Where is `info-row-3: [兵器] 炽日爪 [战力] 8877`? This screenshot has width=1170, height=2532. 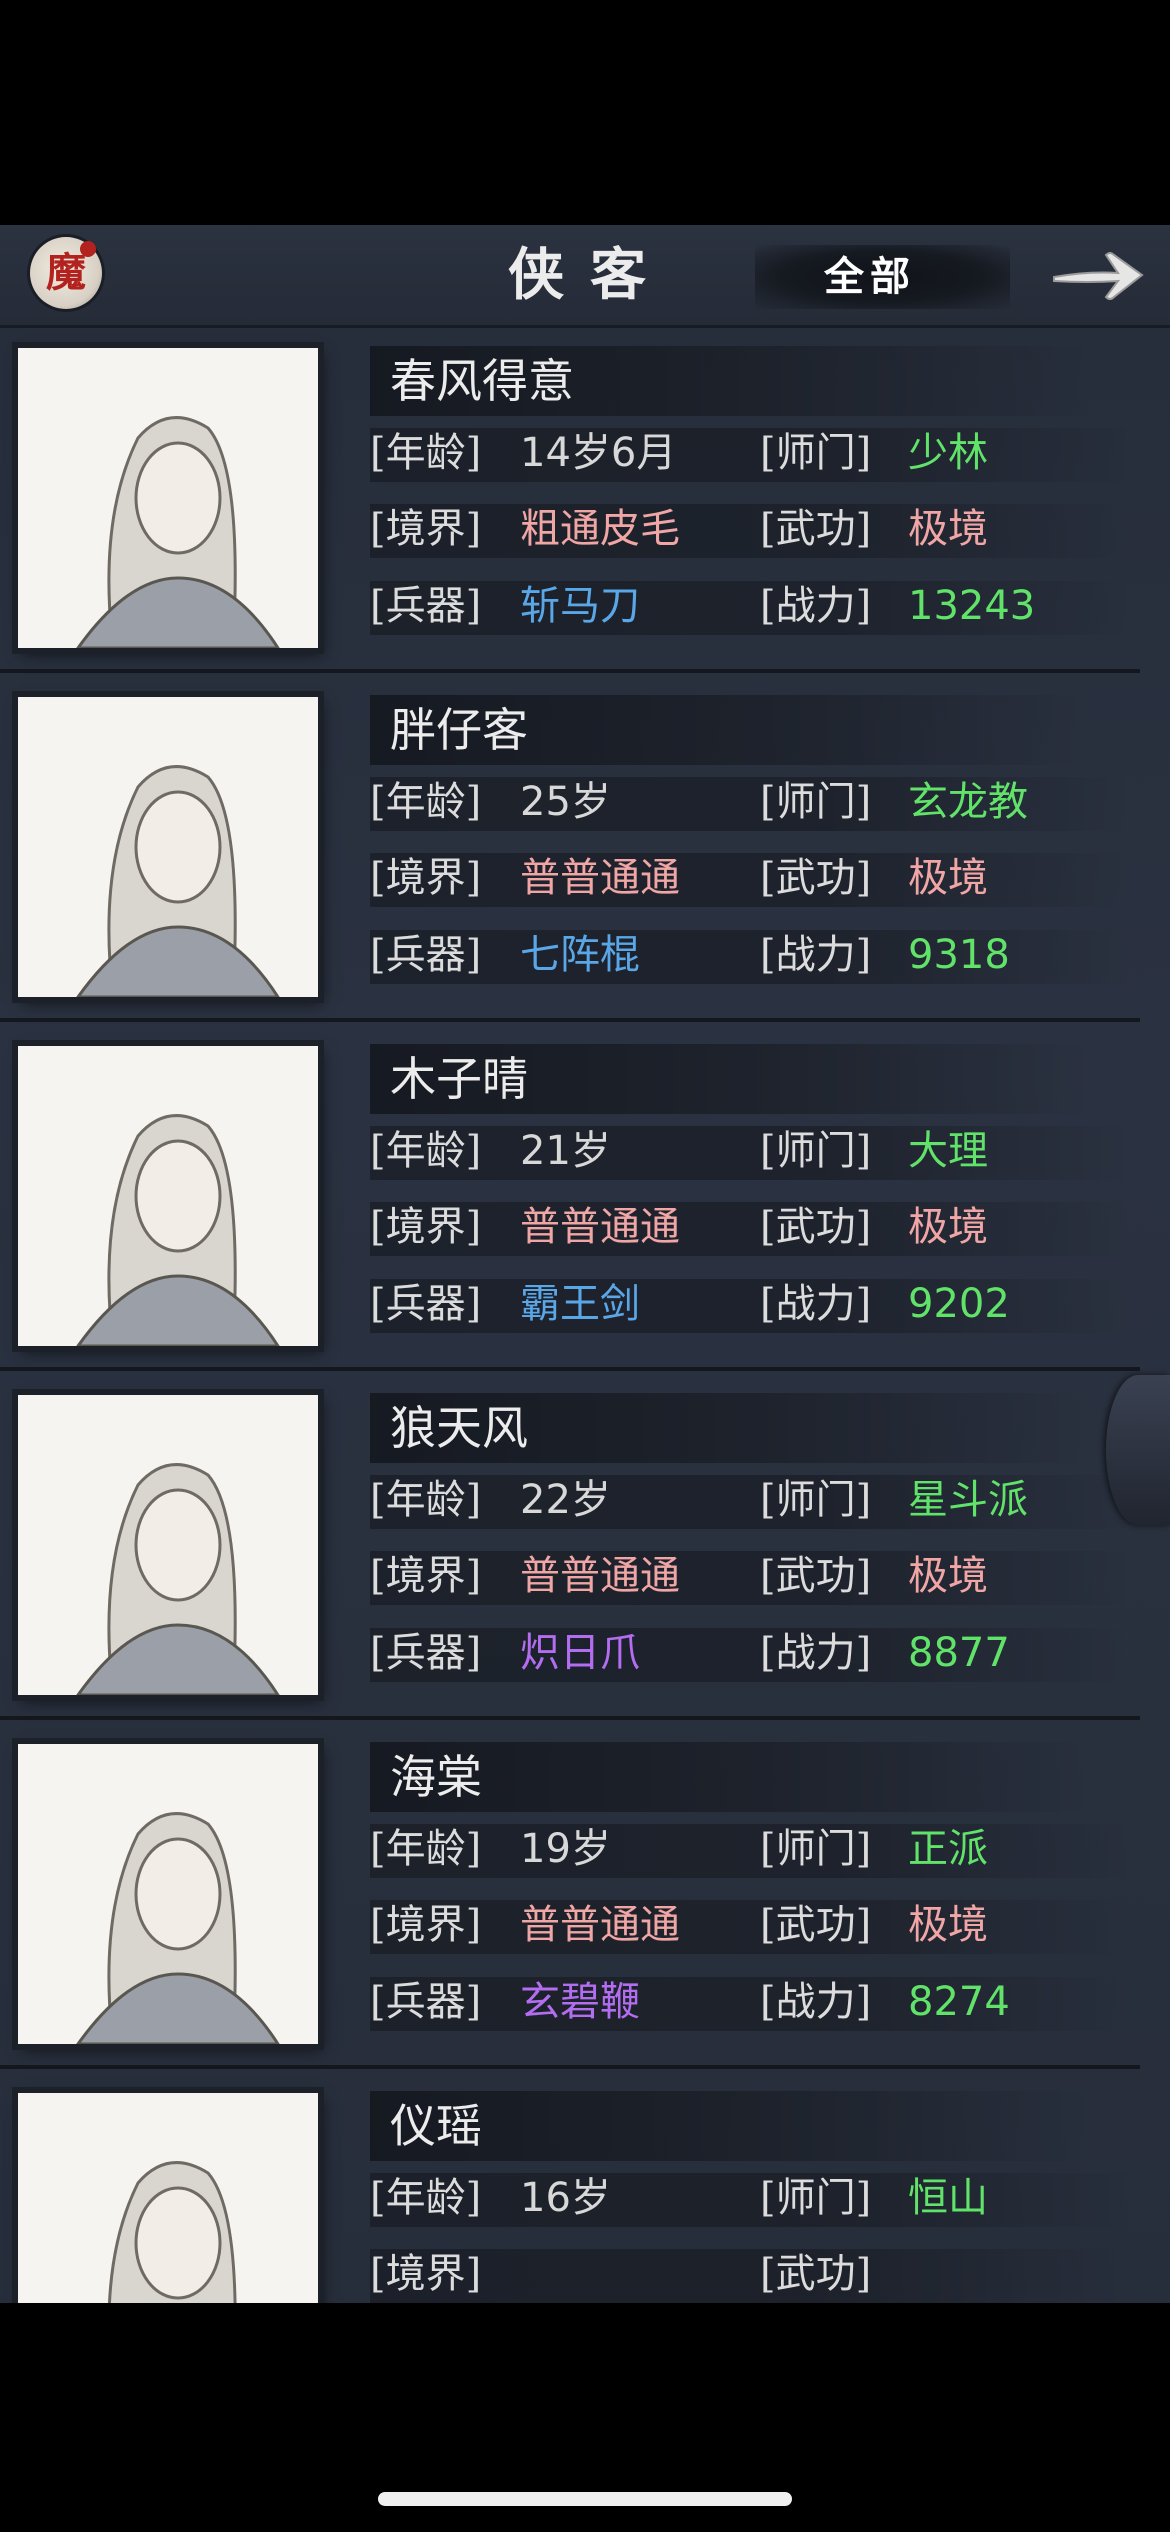 info-row-3: [兵器] 炽日爪 [战力] 8877 is located at coordinates (760, 1653).